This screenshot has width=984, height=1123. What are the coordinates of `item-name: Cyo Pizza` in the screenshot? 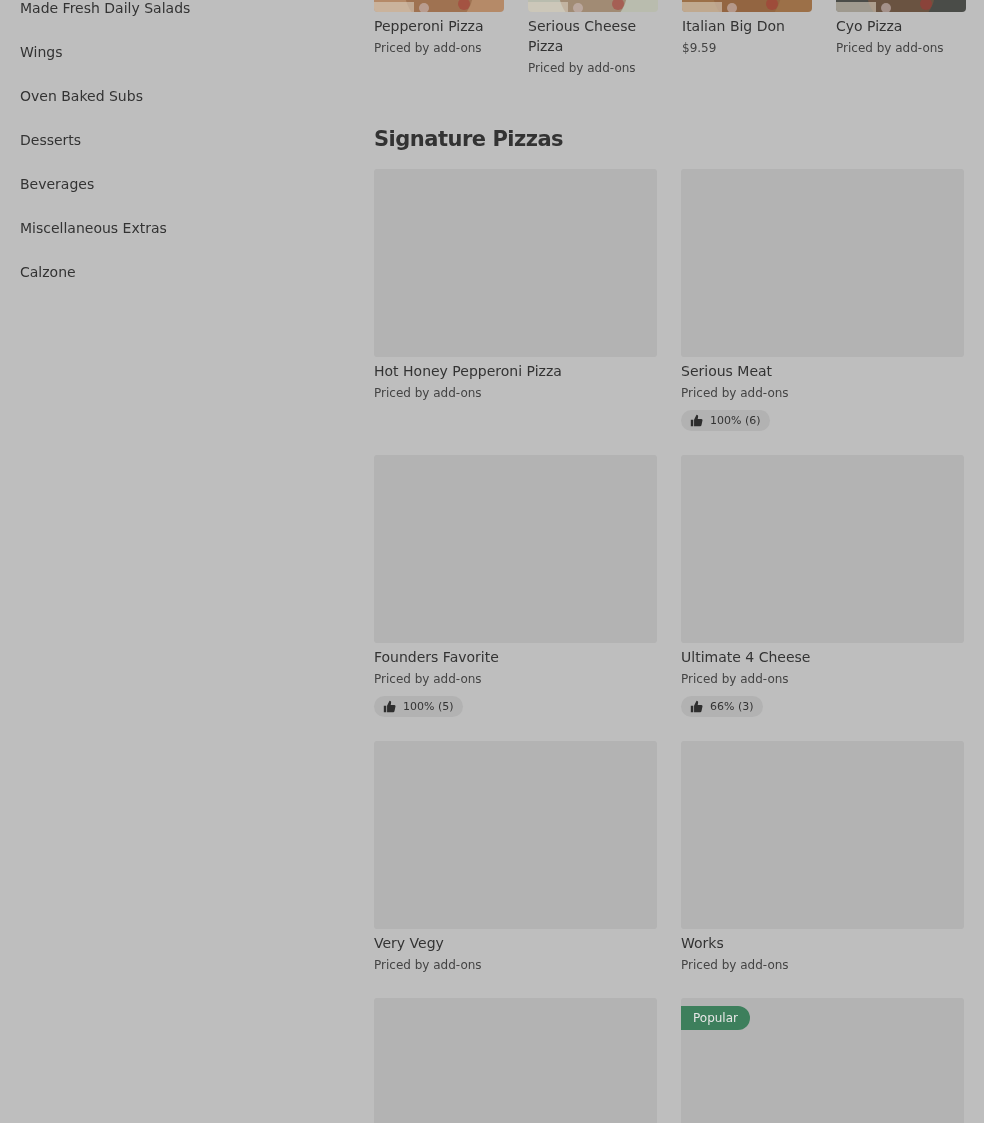 It's located at (869, 26).